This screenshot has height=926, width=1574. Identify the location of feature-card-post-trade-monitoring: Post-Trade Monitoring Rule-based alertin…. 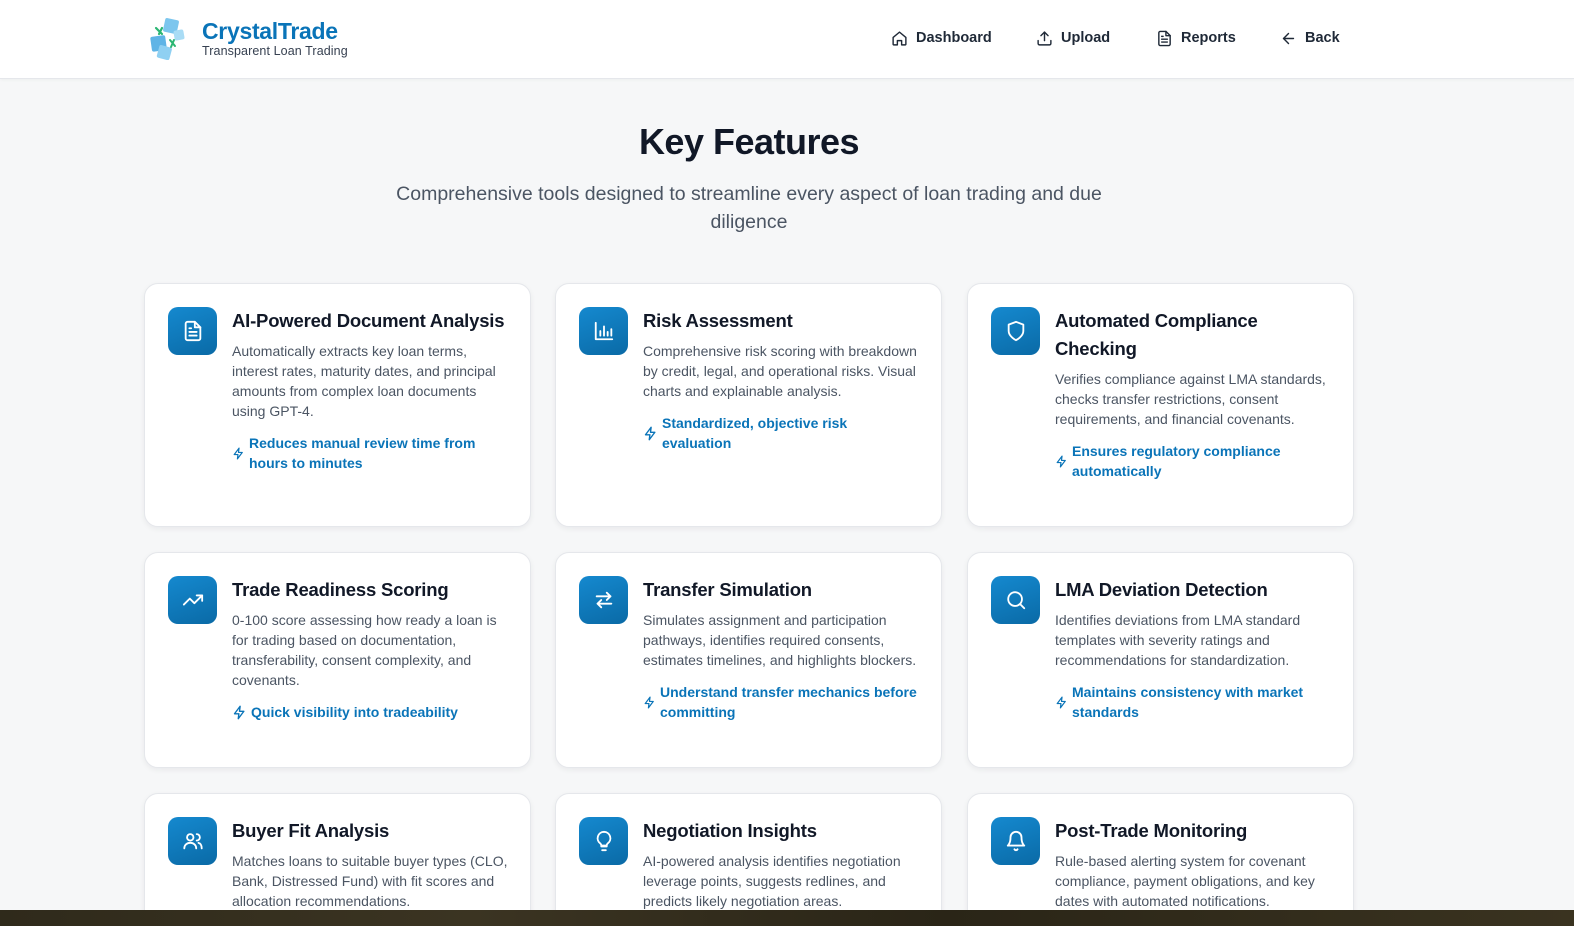
(1160, 859).